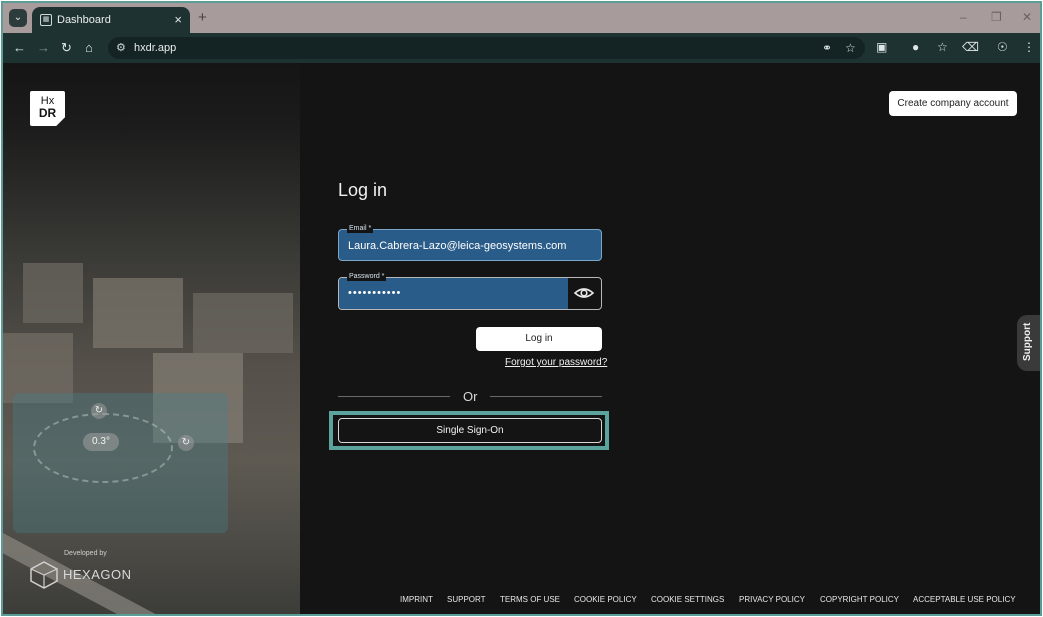 Image resolution: width=1043 pixels, height=617 pixels. I want to click on tab-strip: ⌄ ▦ Dashboard × + – ❐ ✕, so click(521, 18).